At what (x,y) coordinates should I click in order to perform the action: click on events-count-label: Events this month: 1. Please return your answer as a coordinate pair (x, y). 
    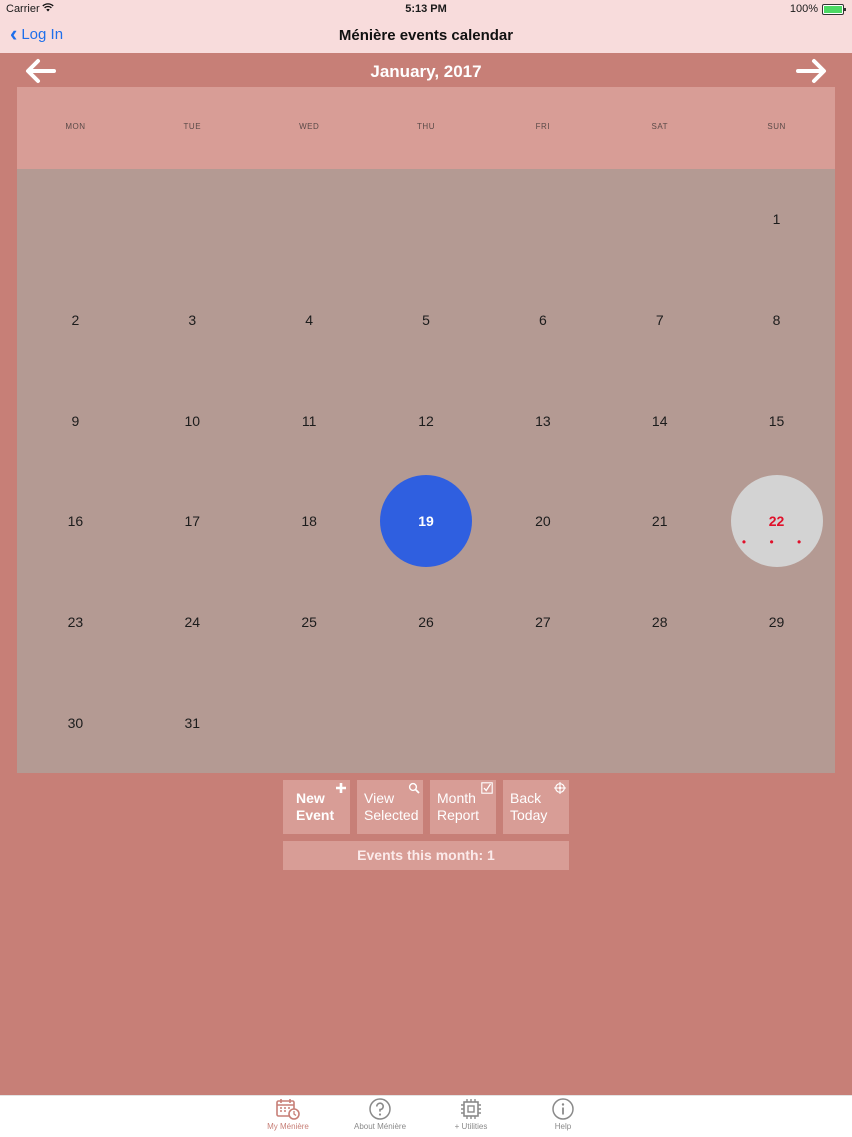
    Looking at the image, I should click on (426, 855).